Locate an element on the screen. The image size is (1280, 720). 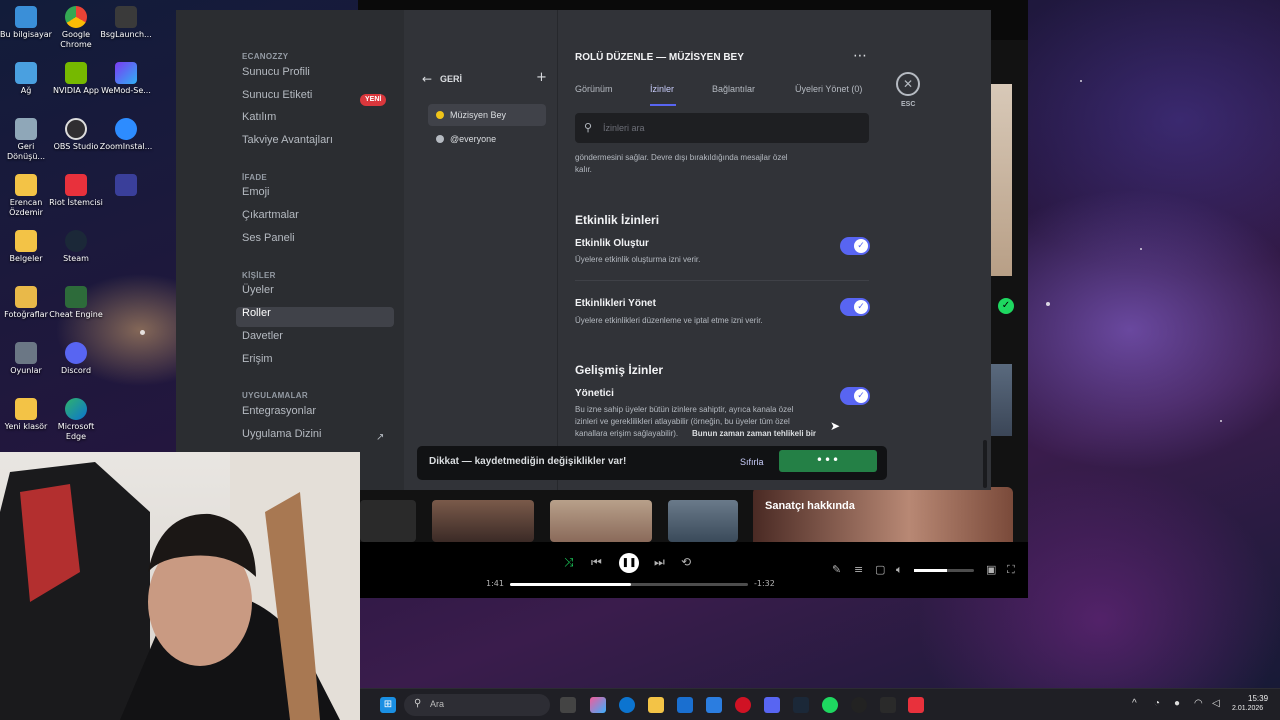
task-view-icon is located at coordinates (568, 705).